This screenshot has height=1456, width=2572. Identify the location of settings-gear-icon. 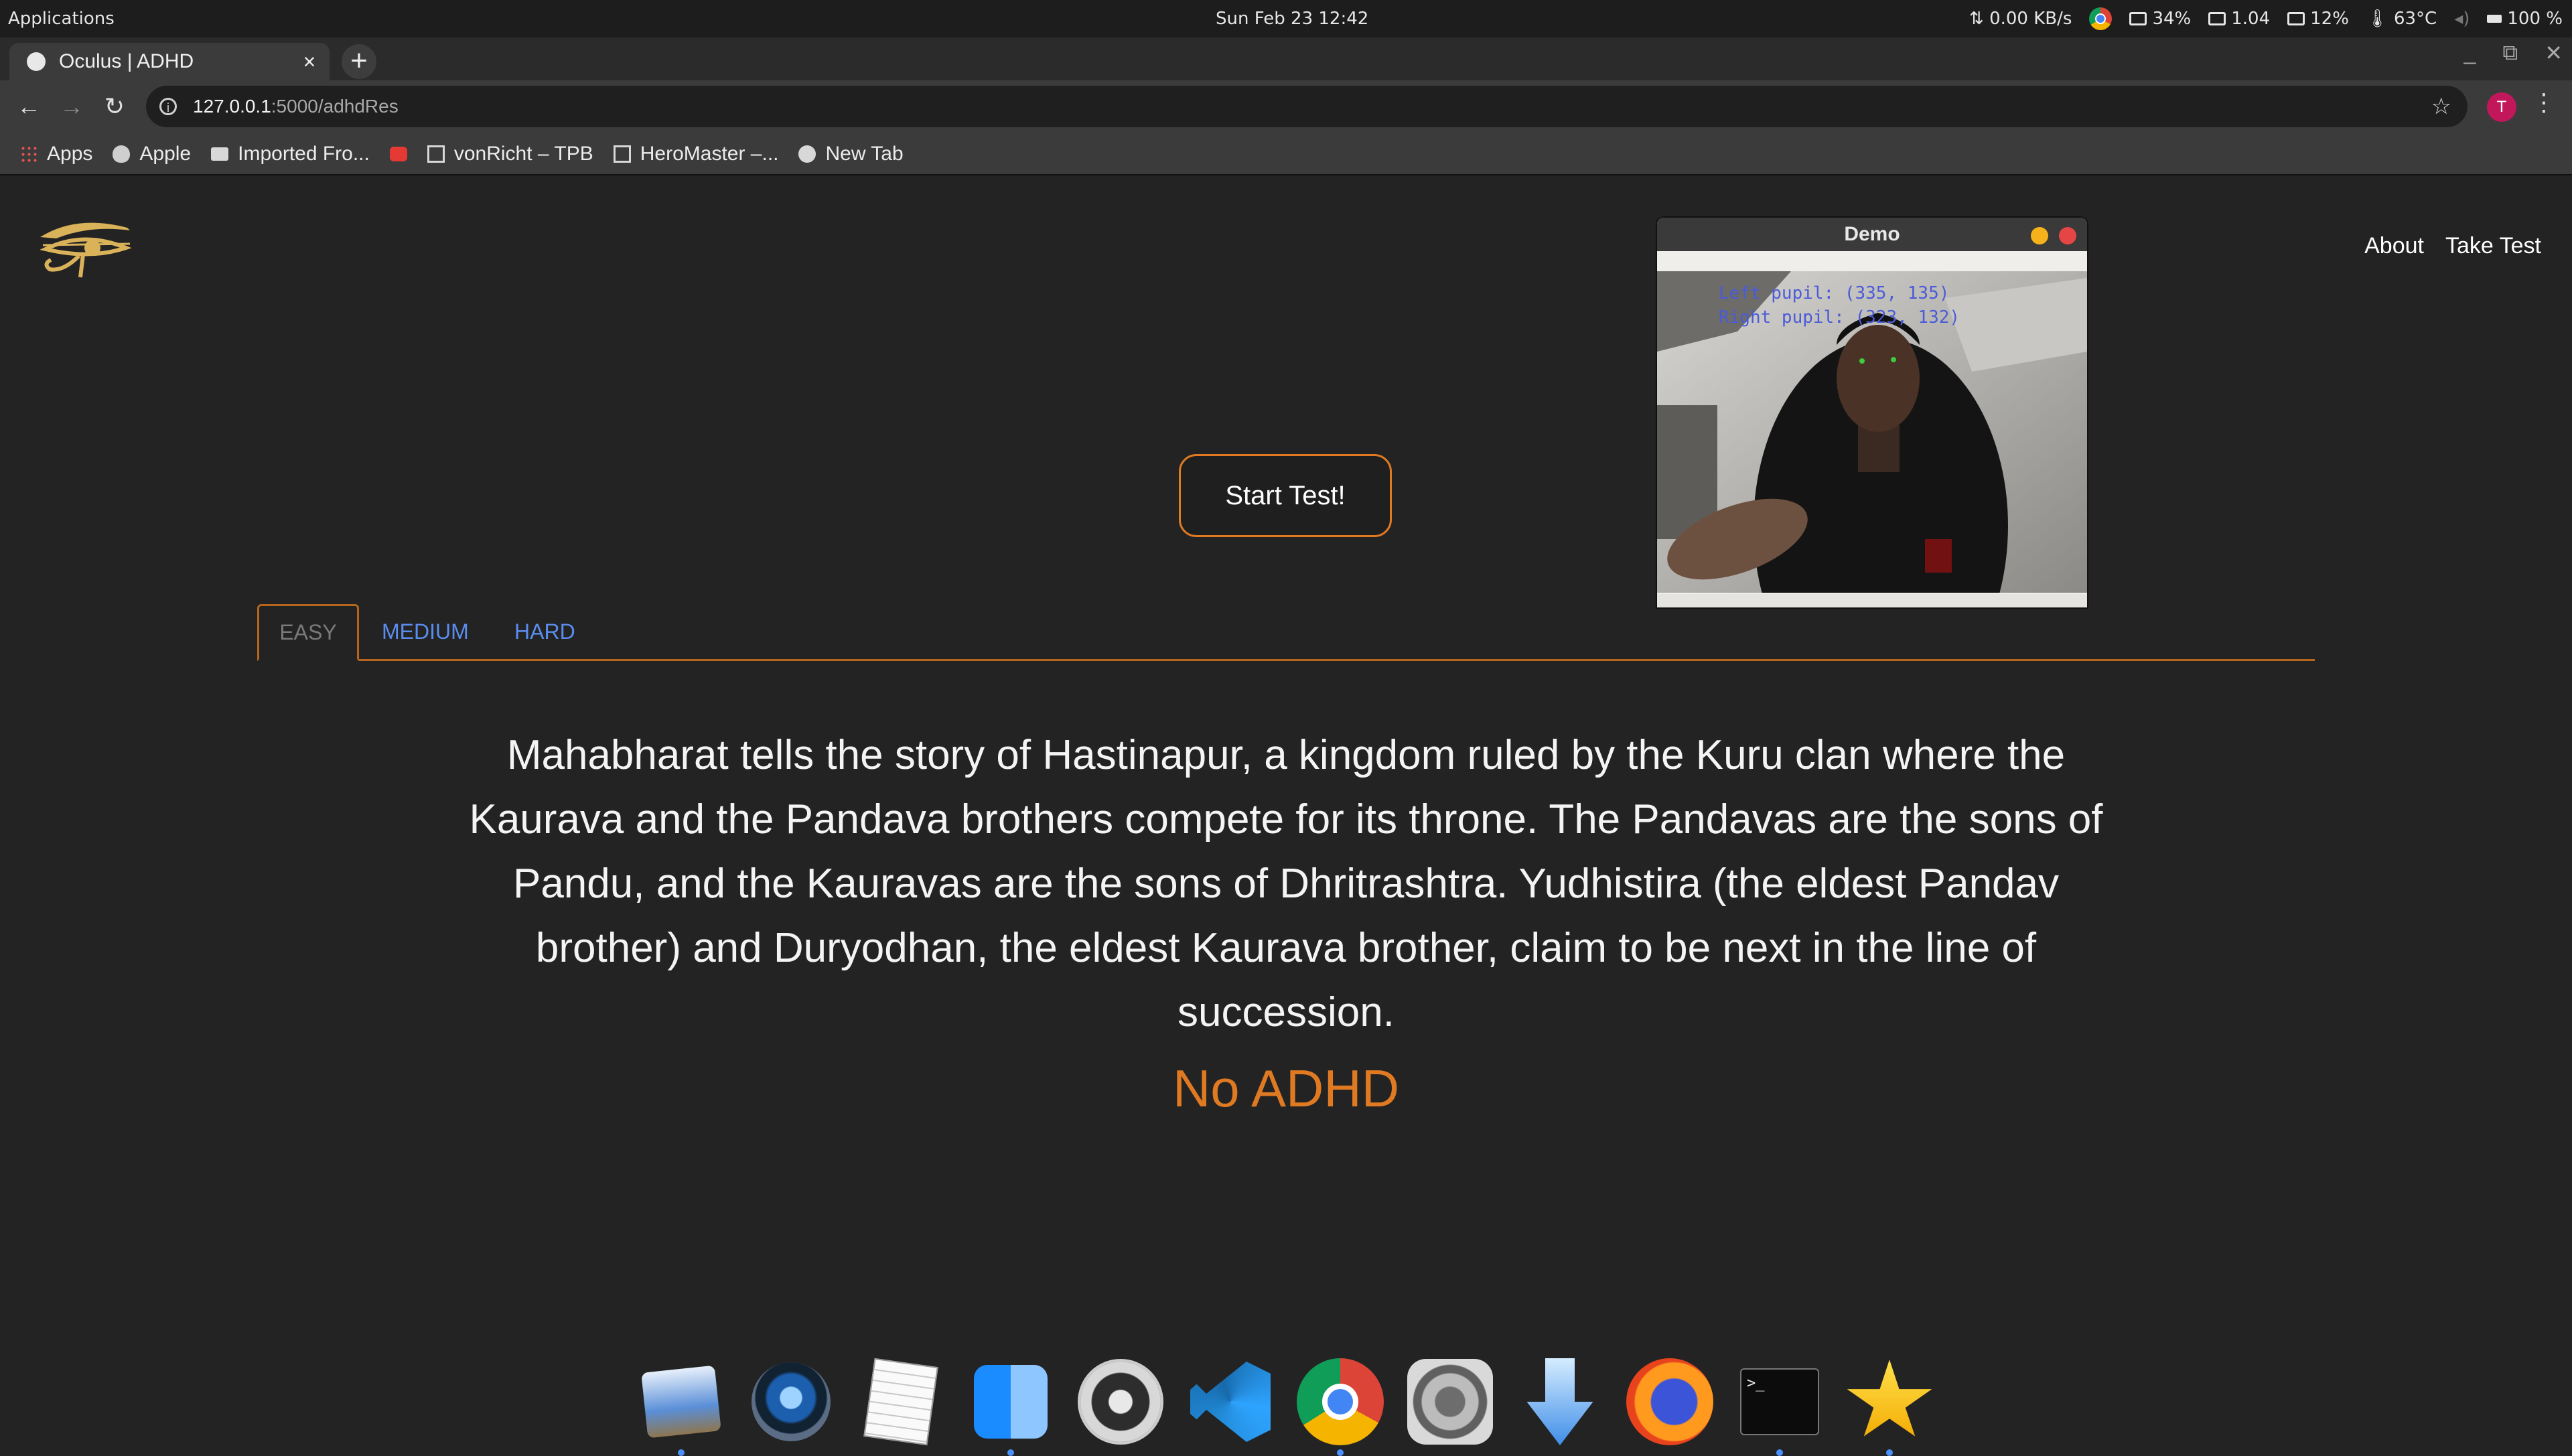
(1120, 1402).